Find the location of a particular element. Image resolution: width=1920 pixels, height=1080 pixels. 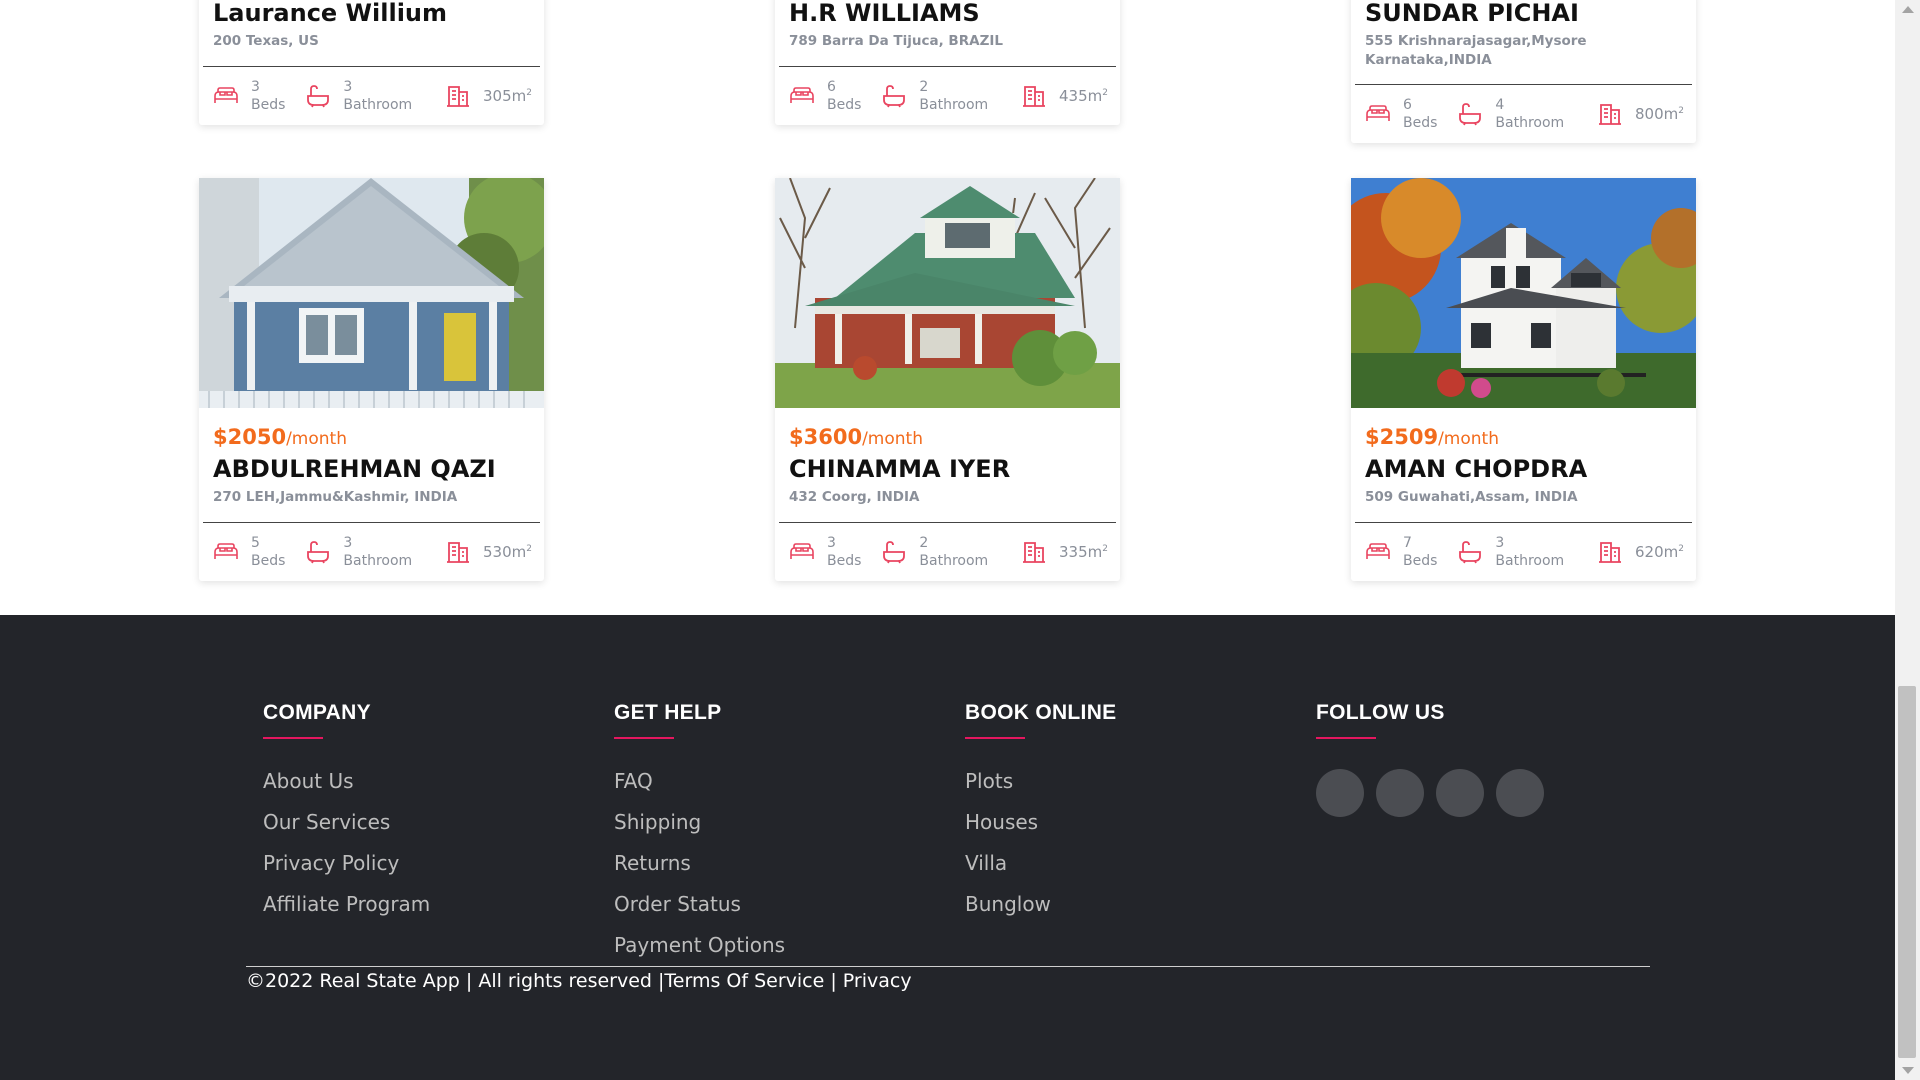

footer-book-online: BOOK ONLINE Plots Houses Villa Bunglow is located at coordinates (1040, 817).